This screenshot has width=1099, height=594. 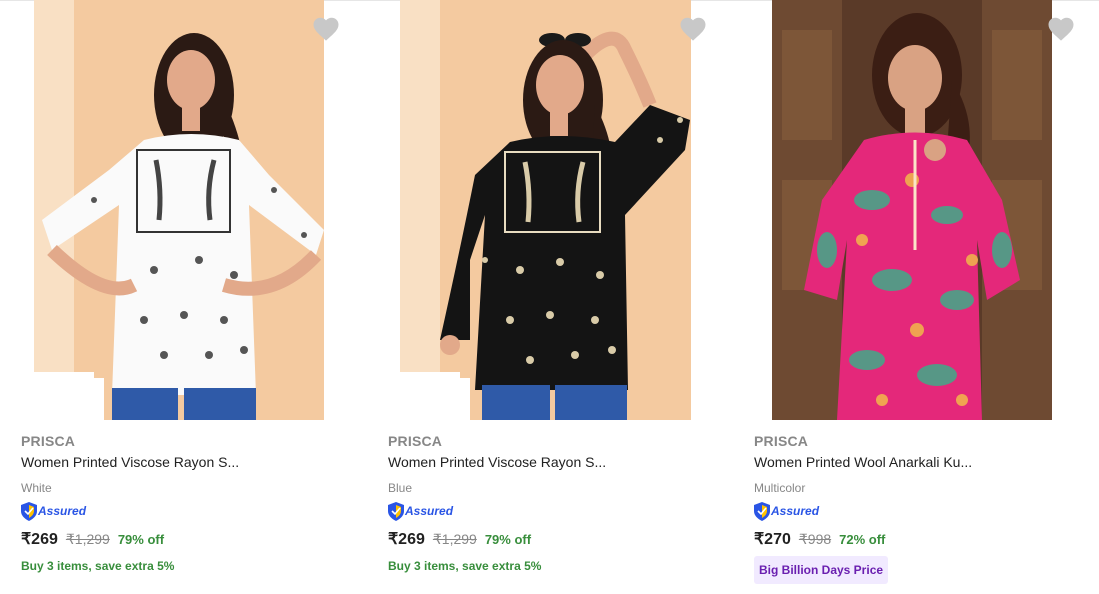 I want to click on discount-percent: 72% off, so click(x=862, y=539).